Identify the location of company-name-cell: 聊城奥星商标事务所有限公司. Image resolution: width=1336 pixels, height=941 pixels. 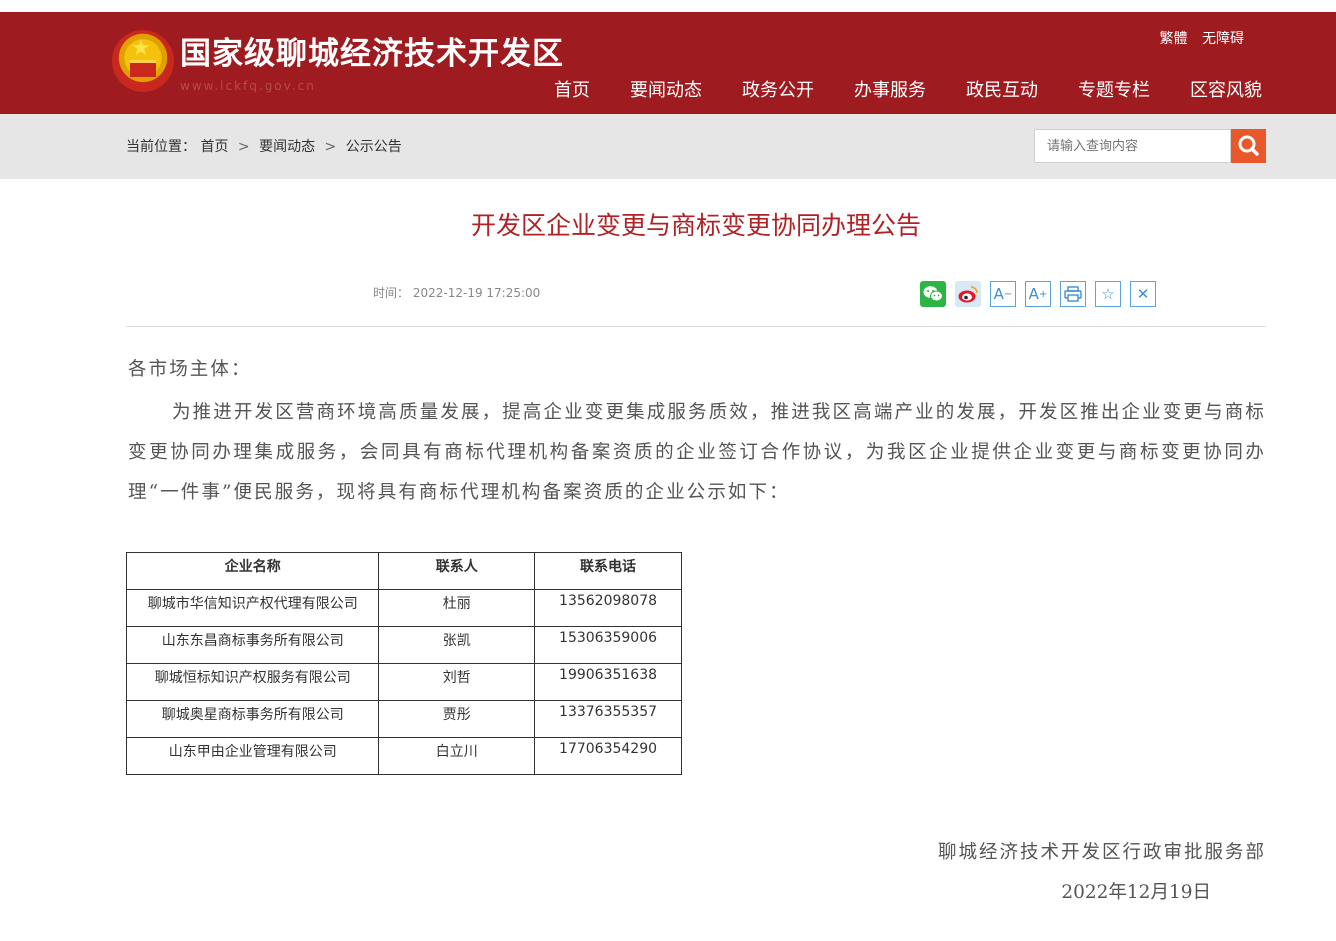
(252, 719).